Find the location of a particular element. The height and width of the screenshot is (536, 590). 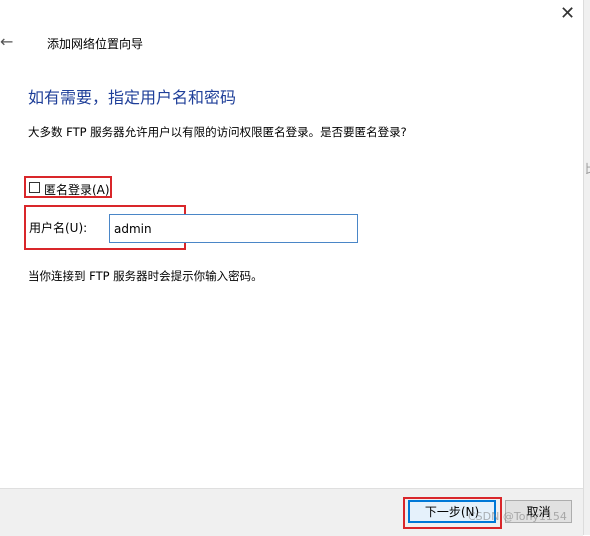

watermark: CSDN @Tony1154 is located at coordinates (517, 516).